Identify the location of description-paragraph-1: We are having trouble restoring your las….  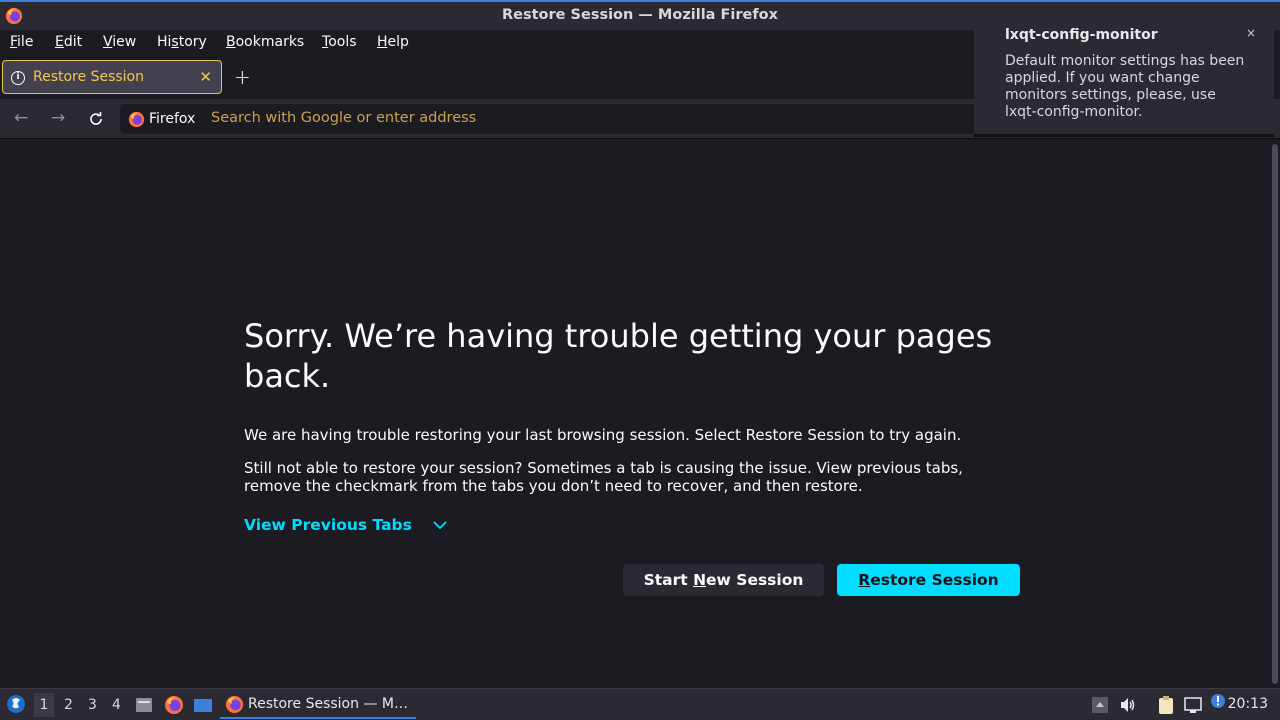
(603, 435).